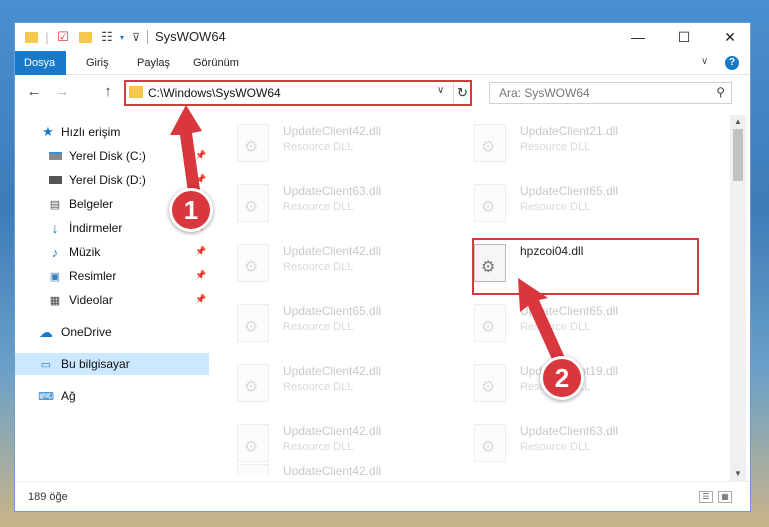 The width and height of the screenshot is (769, 527). I want to click on tab-share: Paylaş, so click(153, 63).